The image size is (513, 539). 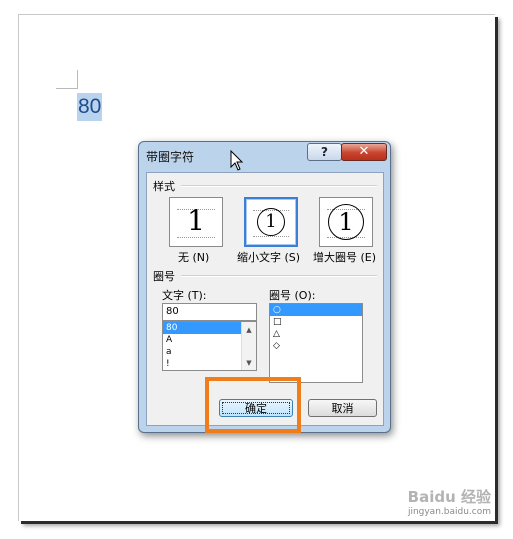 I want to click on help-button: ?, so click(x=324, y=152).